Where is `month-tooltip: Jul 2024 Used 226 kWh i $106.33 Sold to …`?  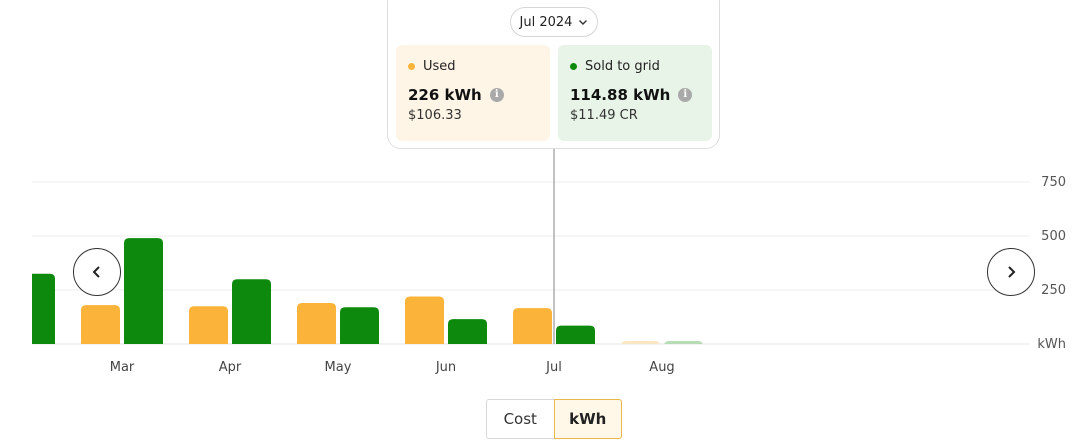
month-tooltip: Jul 2024 Used 226 kWh i $106.33 Sold to … is located at coordinates (553, 74).